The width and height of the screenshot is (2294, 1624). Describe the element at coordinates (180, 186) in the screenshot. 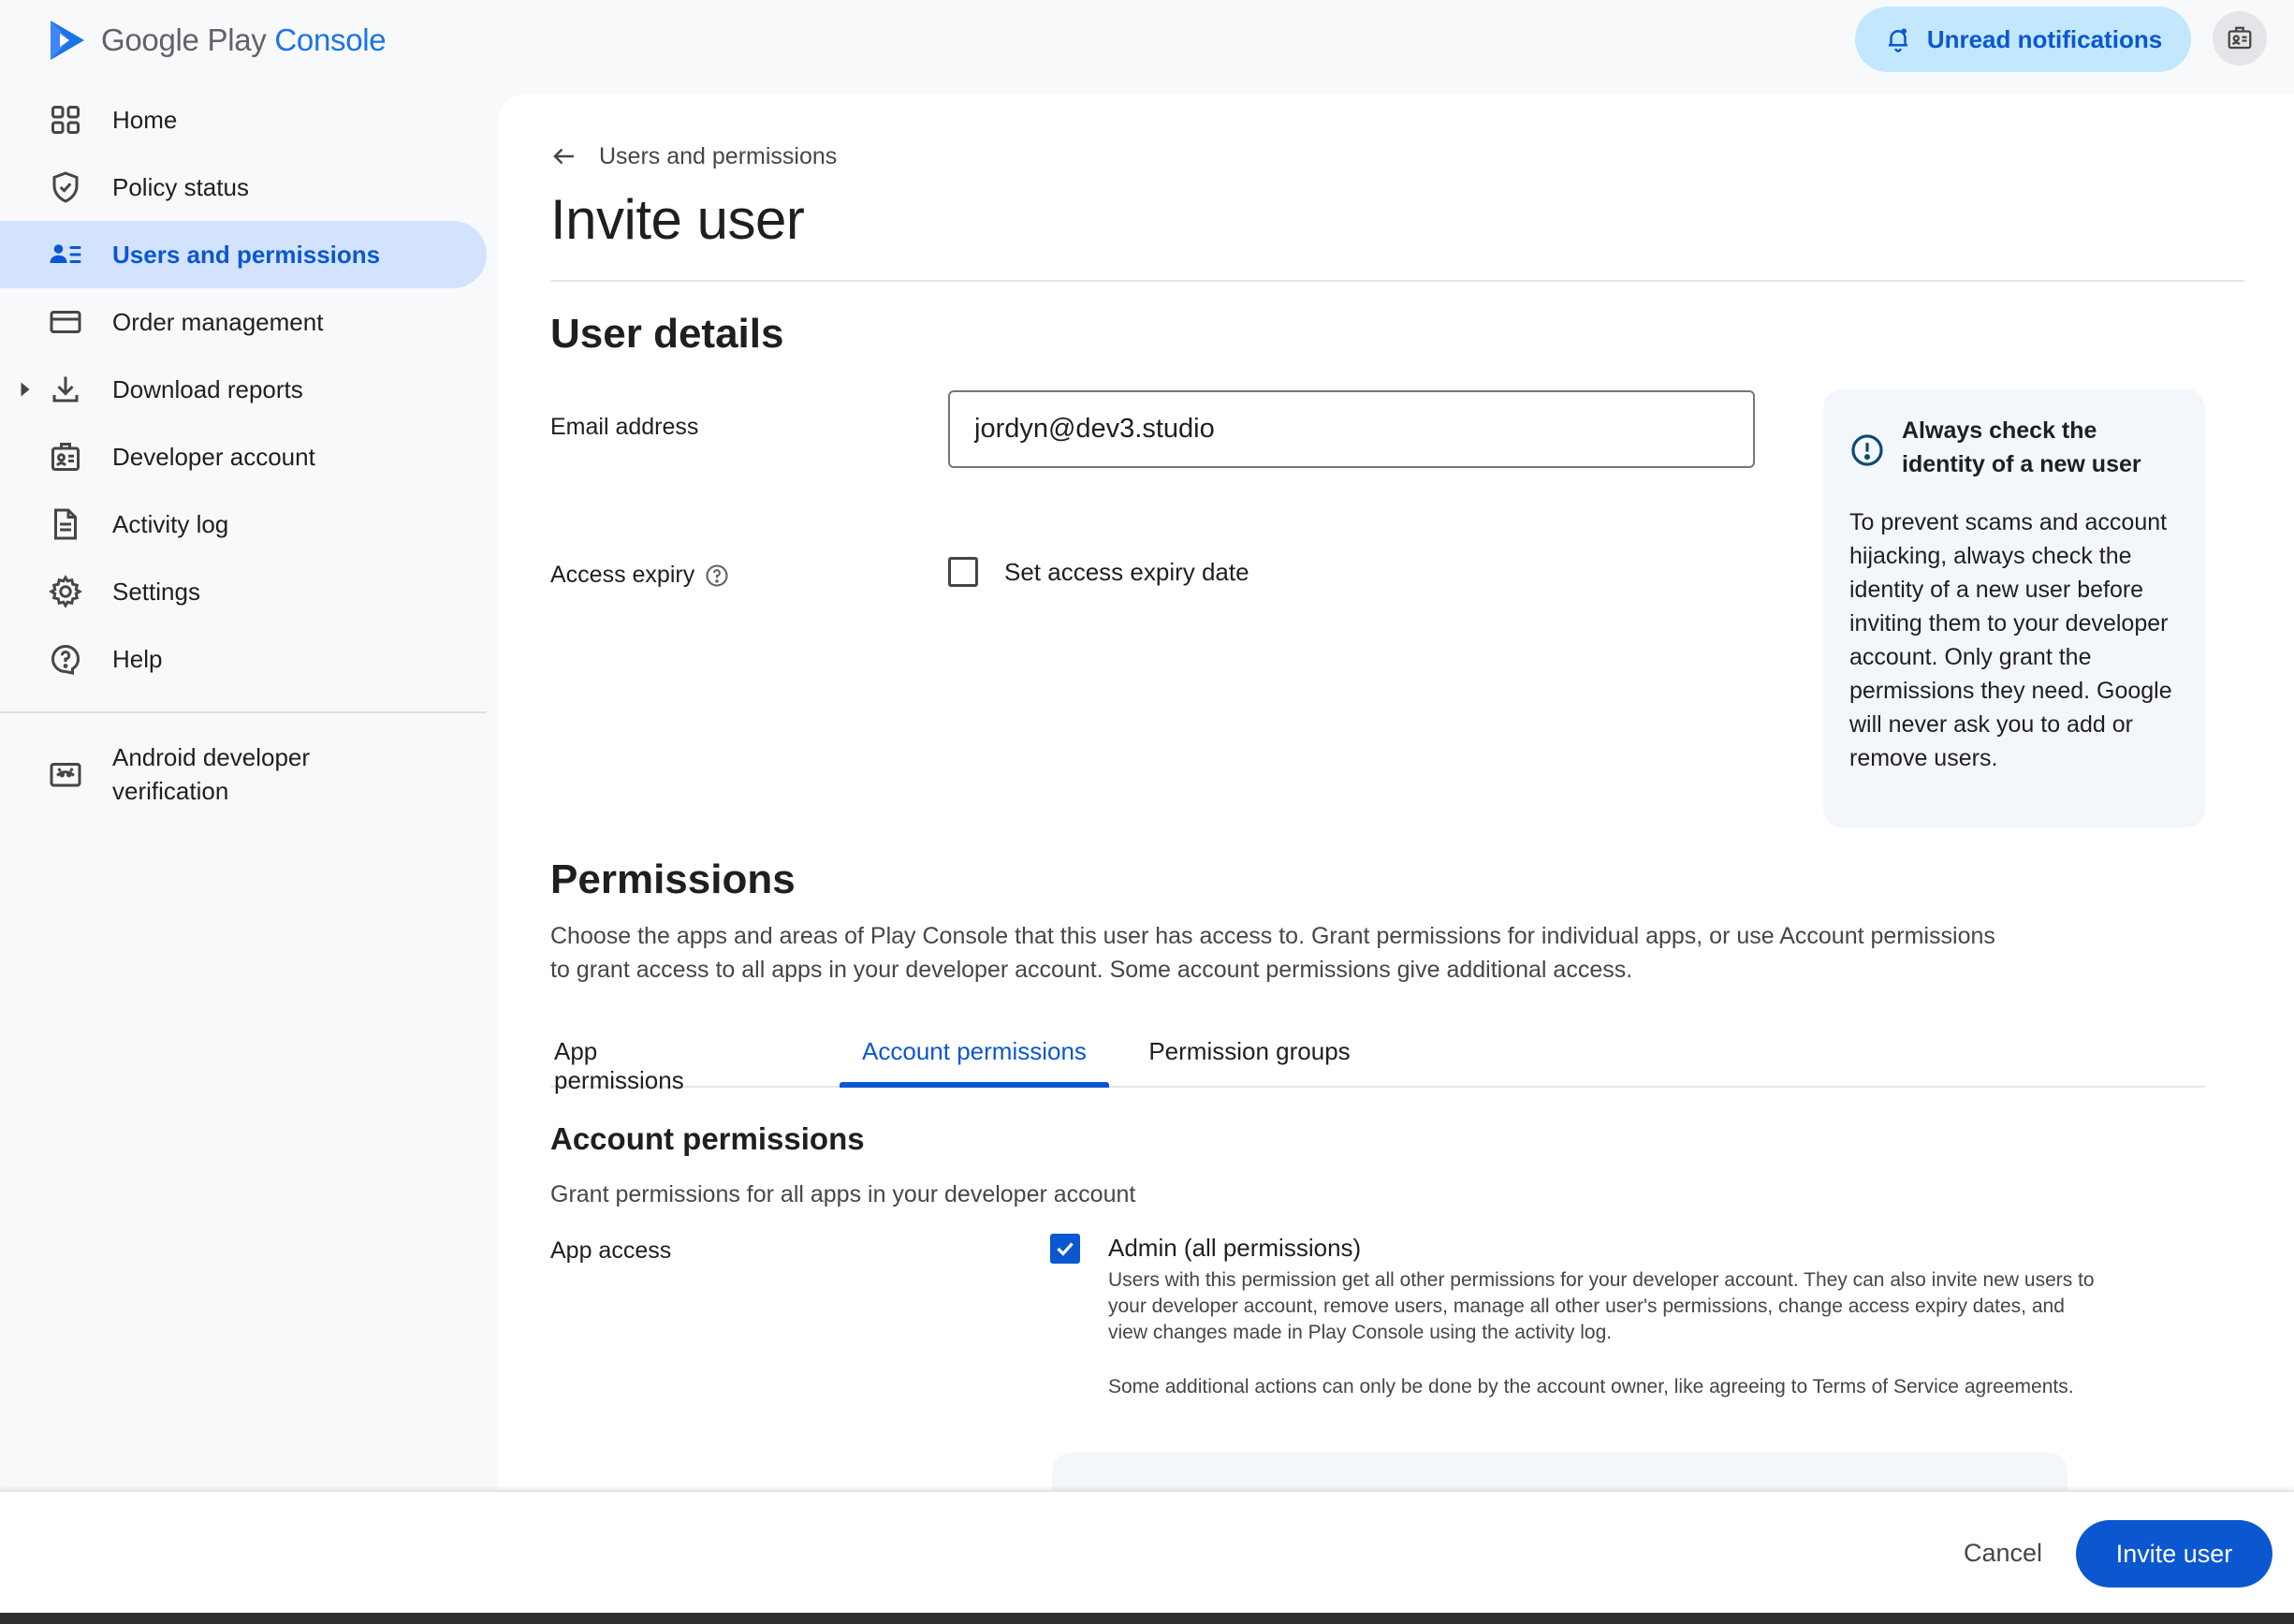

I see `sidebar-item-label: Policy status` at that location.